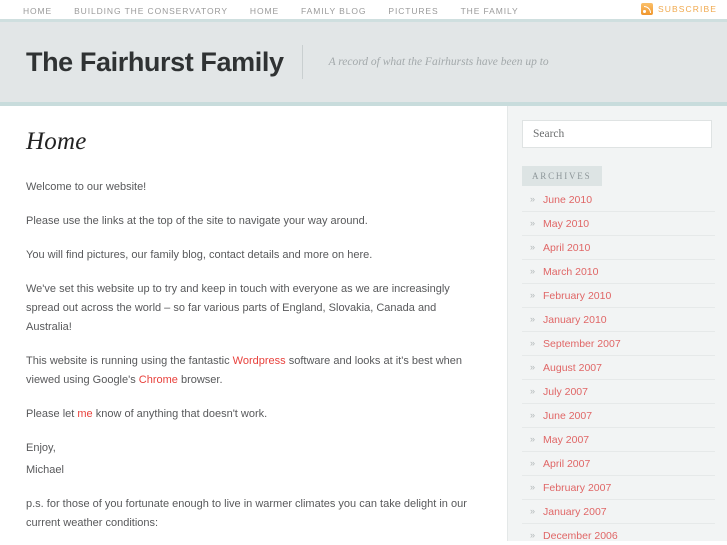 This screenshot has height=545, width=727. What do you see at coordinates (41, 448) in the screenshot?
I see `paragraph-signoff: Enjoy,` at bounding box center [41, 448].